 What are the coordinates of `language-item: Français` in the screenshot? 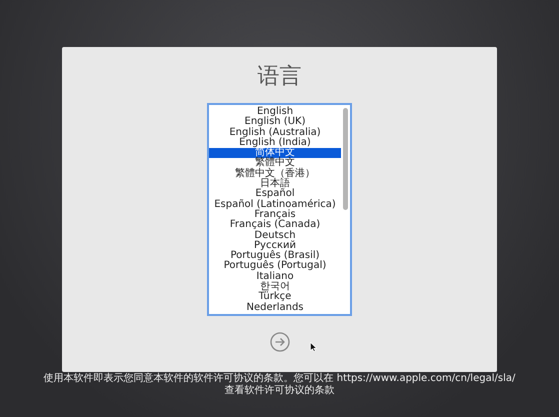 It's located at (275, 215).